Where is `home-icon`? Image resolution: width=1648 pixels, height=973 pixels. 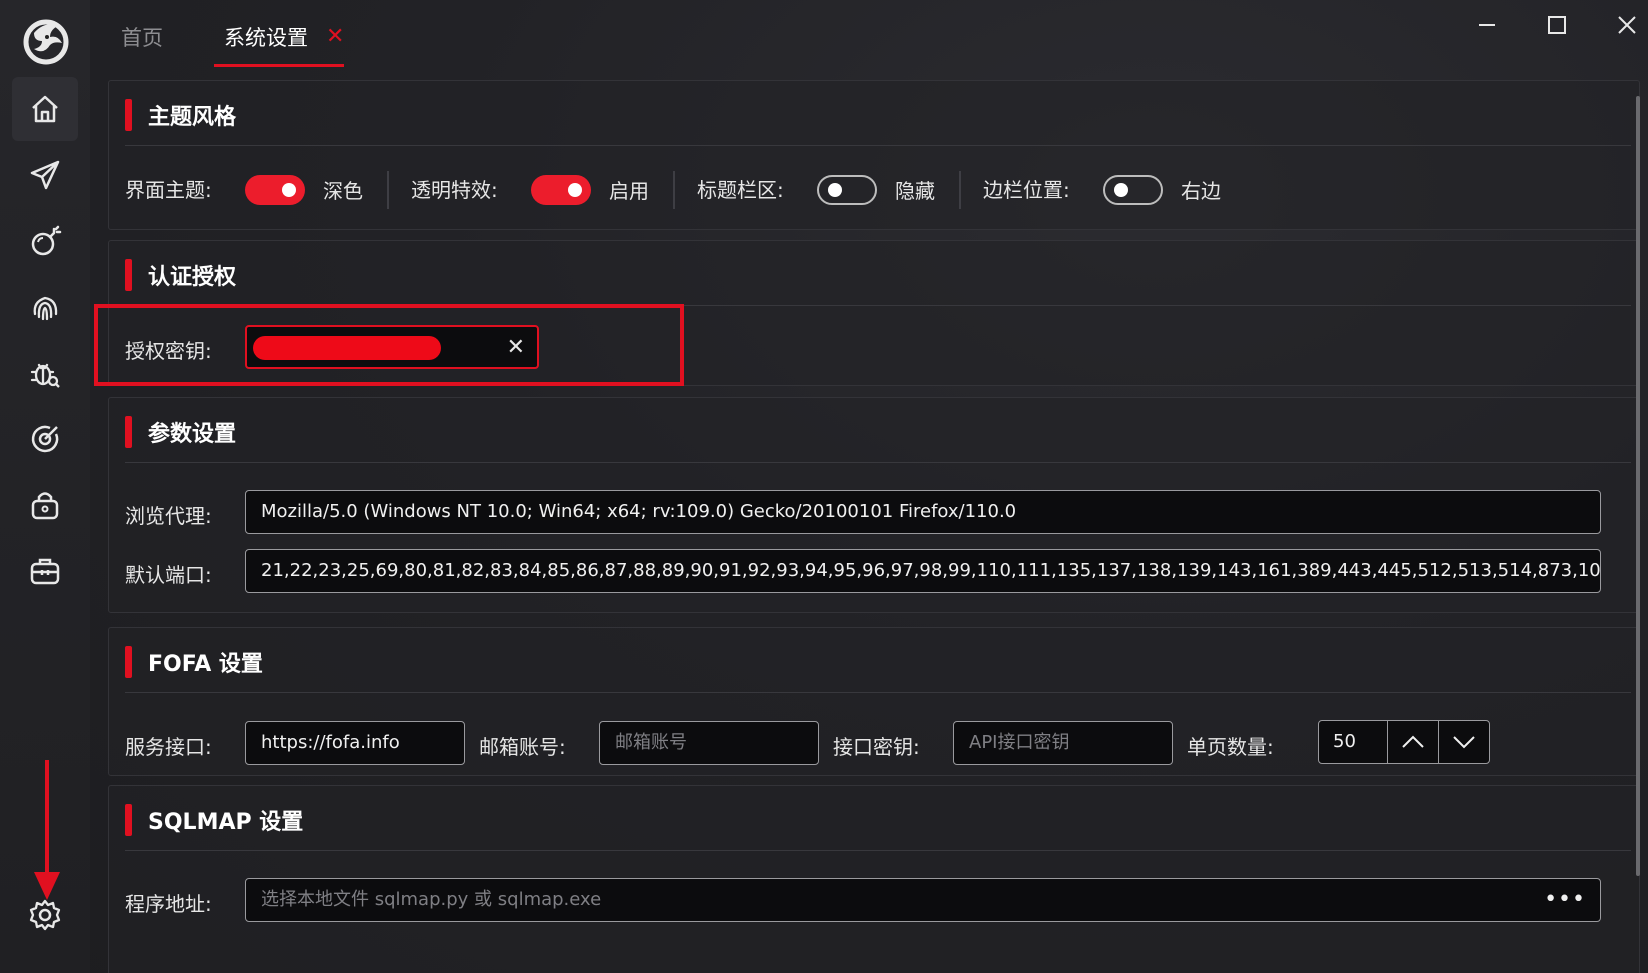
home-icon is located at coordinates (45, 109).